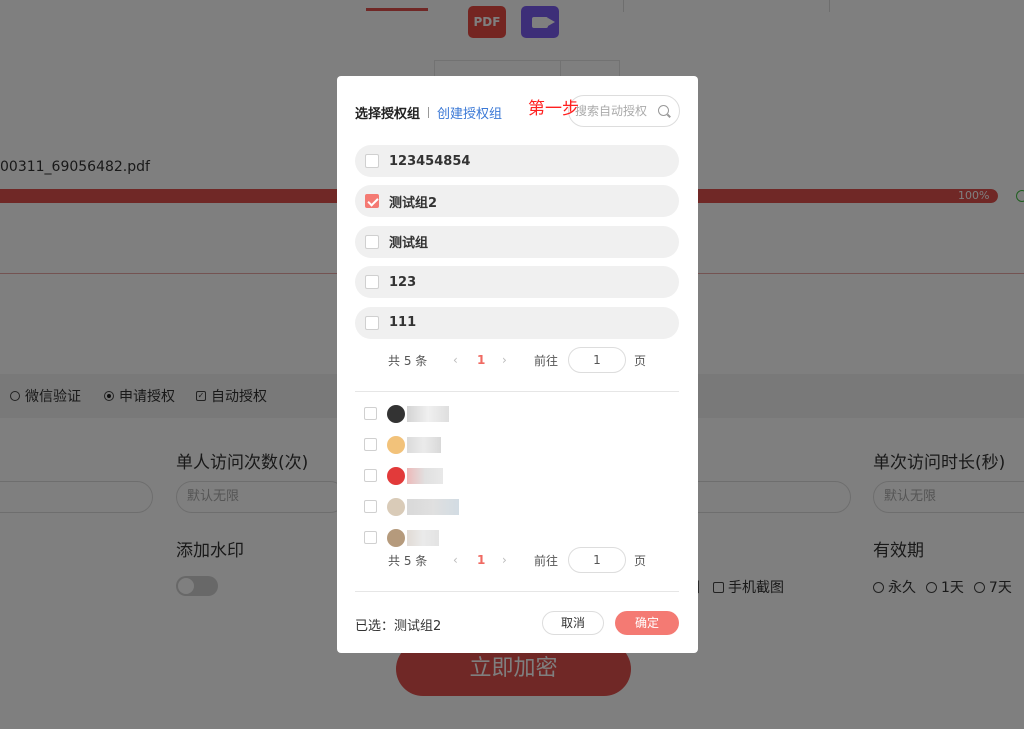 This screenshot has height=729, width=1024. Describe the element at coordinates (517, 201) in the screenshot. I see `group-row: 测试组2` at that location.